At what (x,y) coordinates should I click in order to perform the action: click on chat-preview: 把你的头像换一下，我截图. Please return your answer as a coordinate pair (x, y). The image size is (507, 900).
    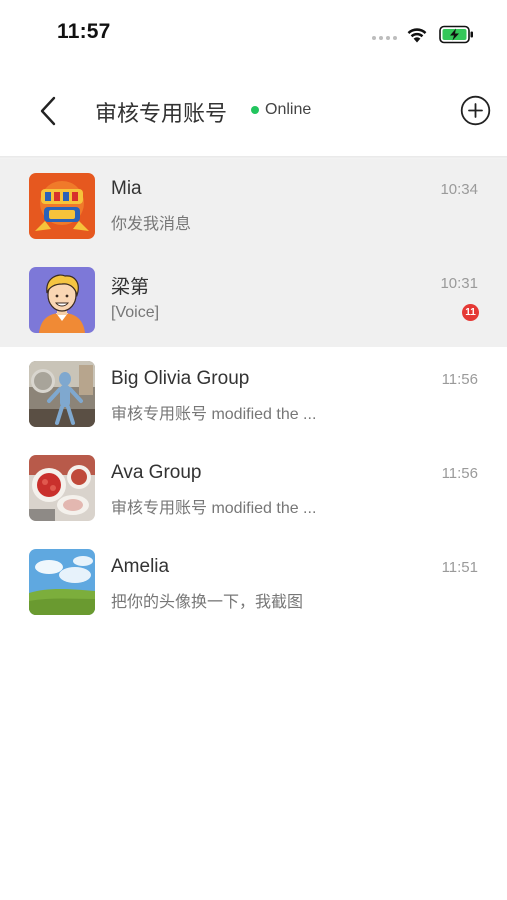
    Looking at the image, I should click on (207, 602).